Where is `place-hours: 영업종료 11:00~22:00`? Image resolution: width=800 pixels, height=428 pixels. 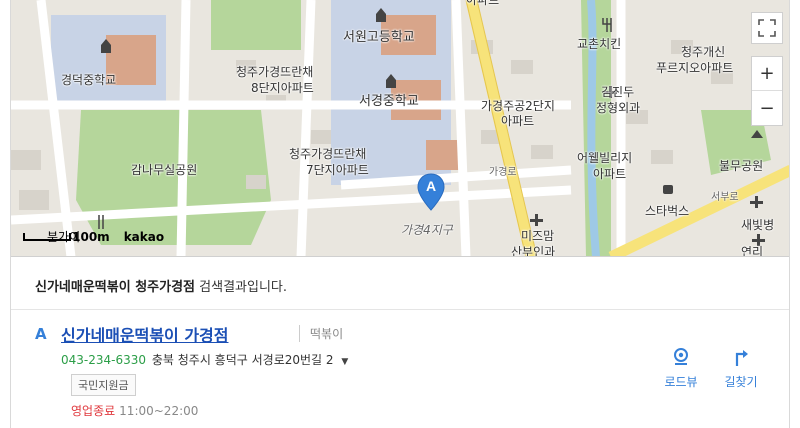 place-hours: 영업종료 11:00~22:00 is located at coordinates (134, 410).